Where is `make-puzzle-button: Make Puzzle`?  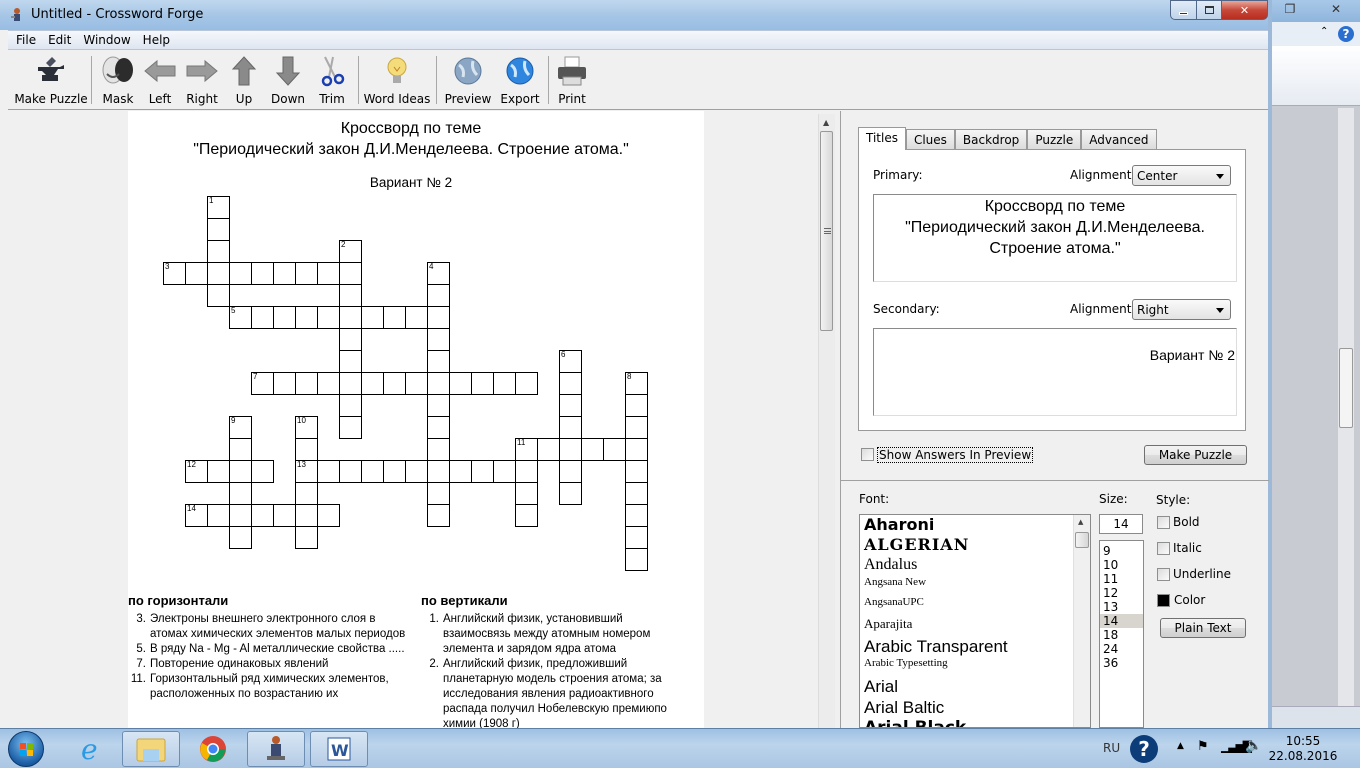 make-puzzle-button: Make Puzzle is located at coordinates (51, 81).